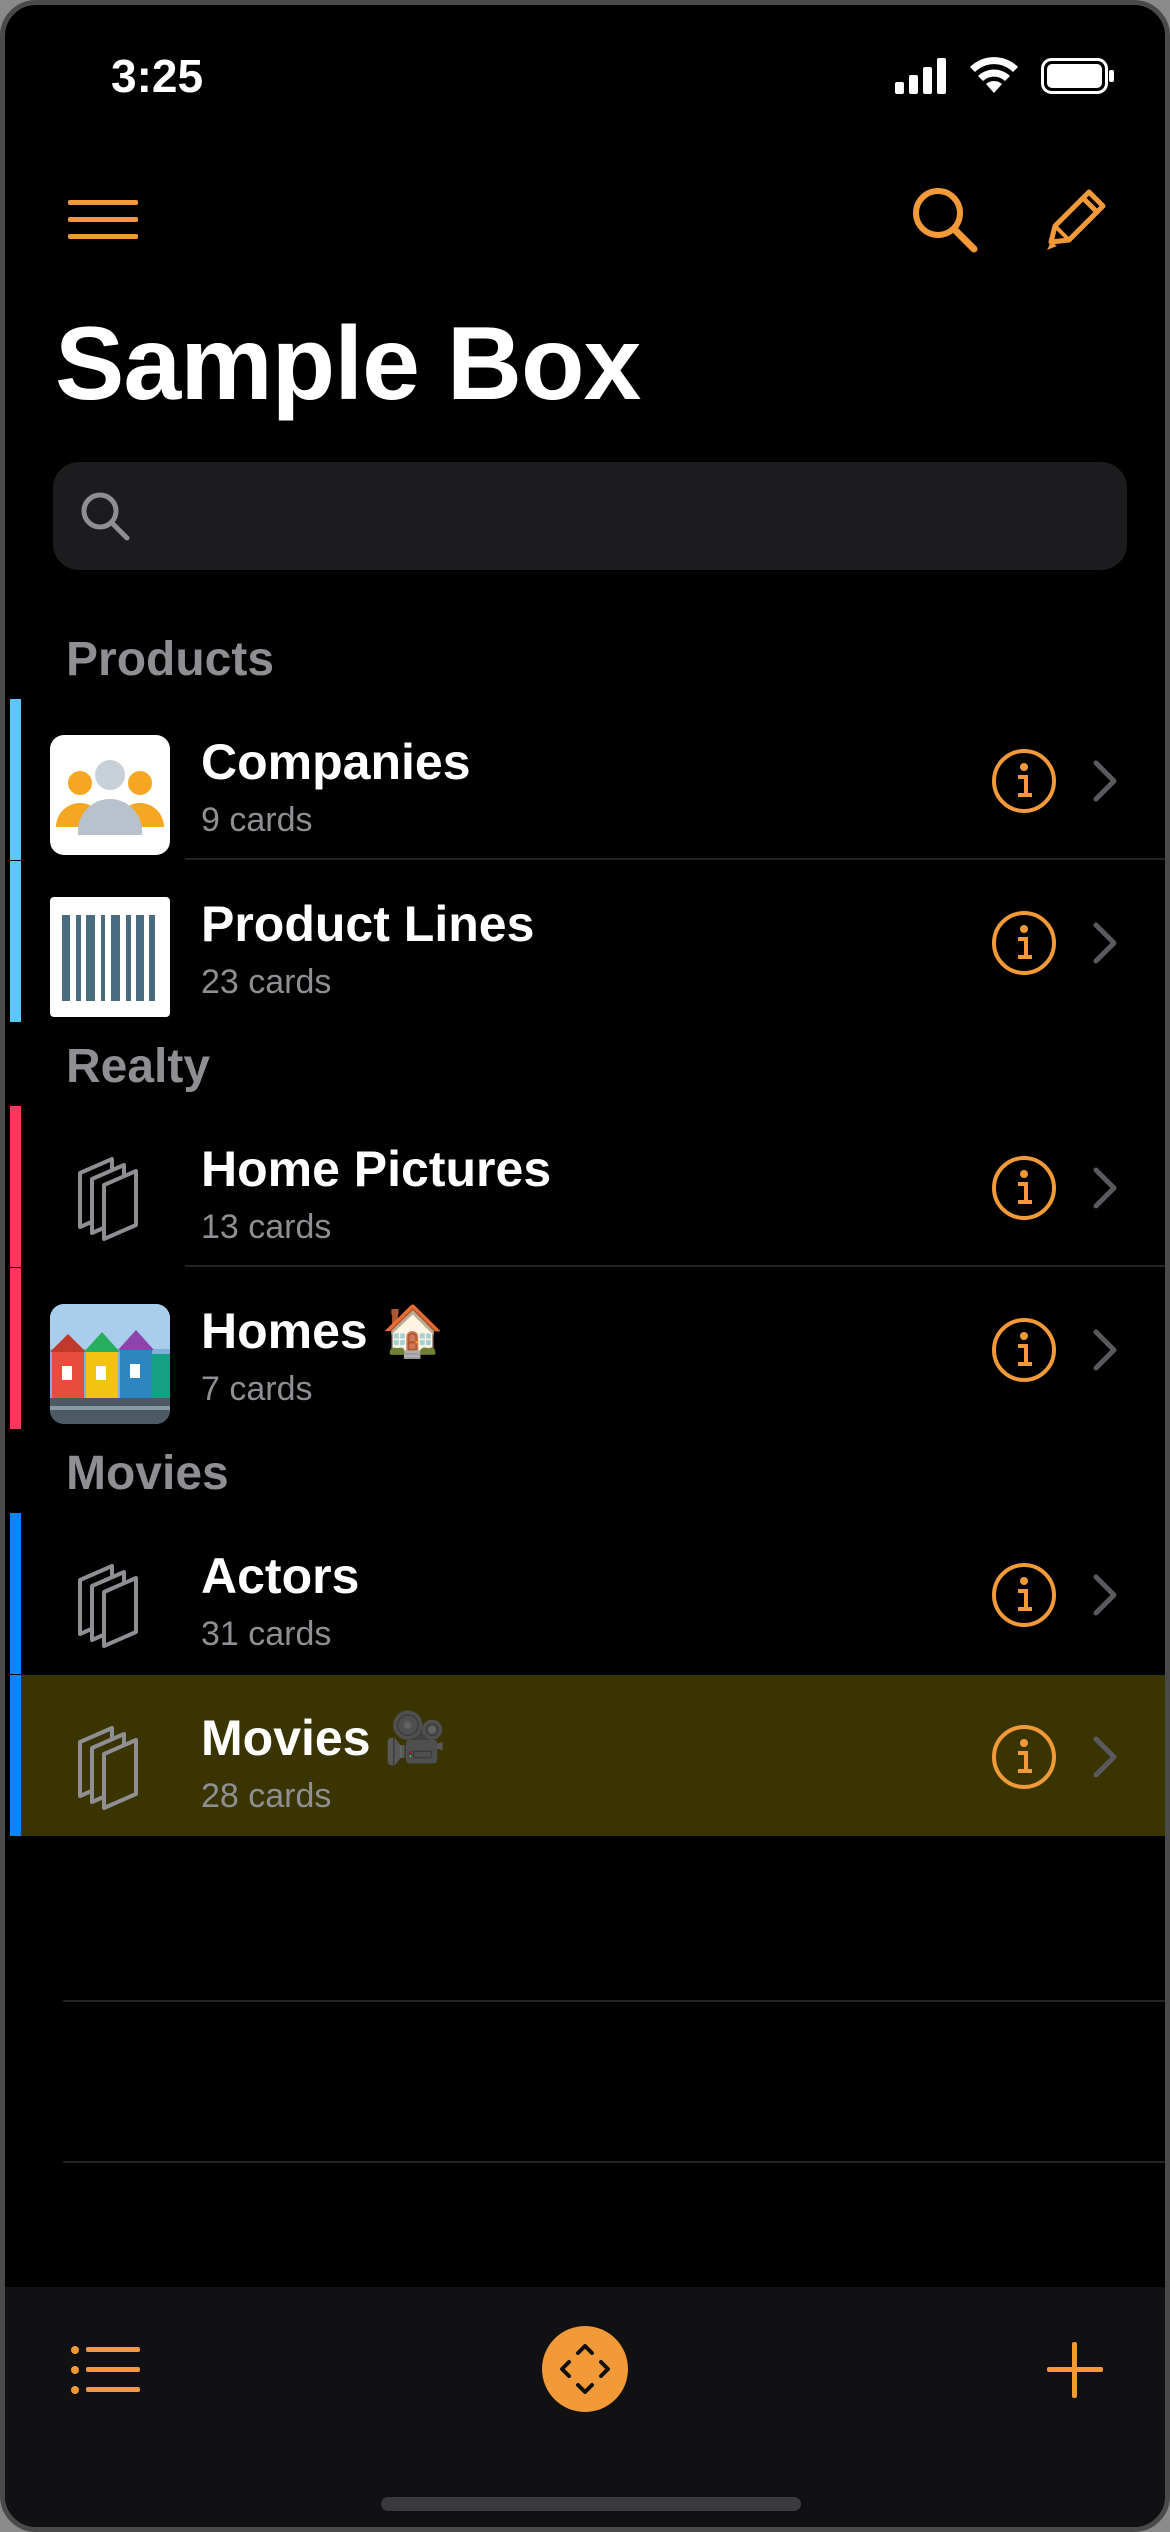 This screenshot has height=2532, width=1170. I want to click on row-title: Companies, so click(336, 762).